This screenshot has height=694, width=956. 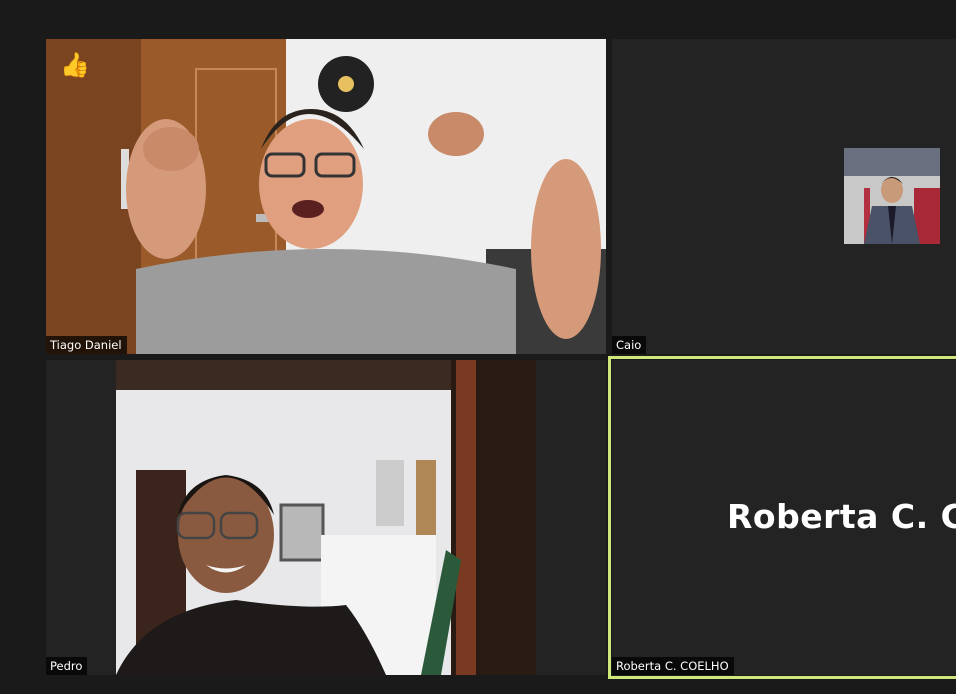 I want to click on participant-name-label: Caio, so click(x=629, y=345).